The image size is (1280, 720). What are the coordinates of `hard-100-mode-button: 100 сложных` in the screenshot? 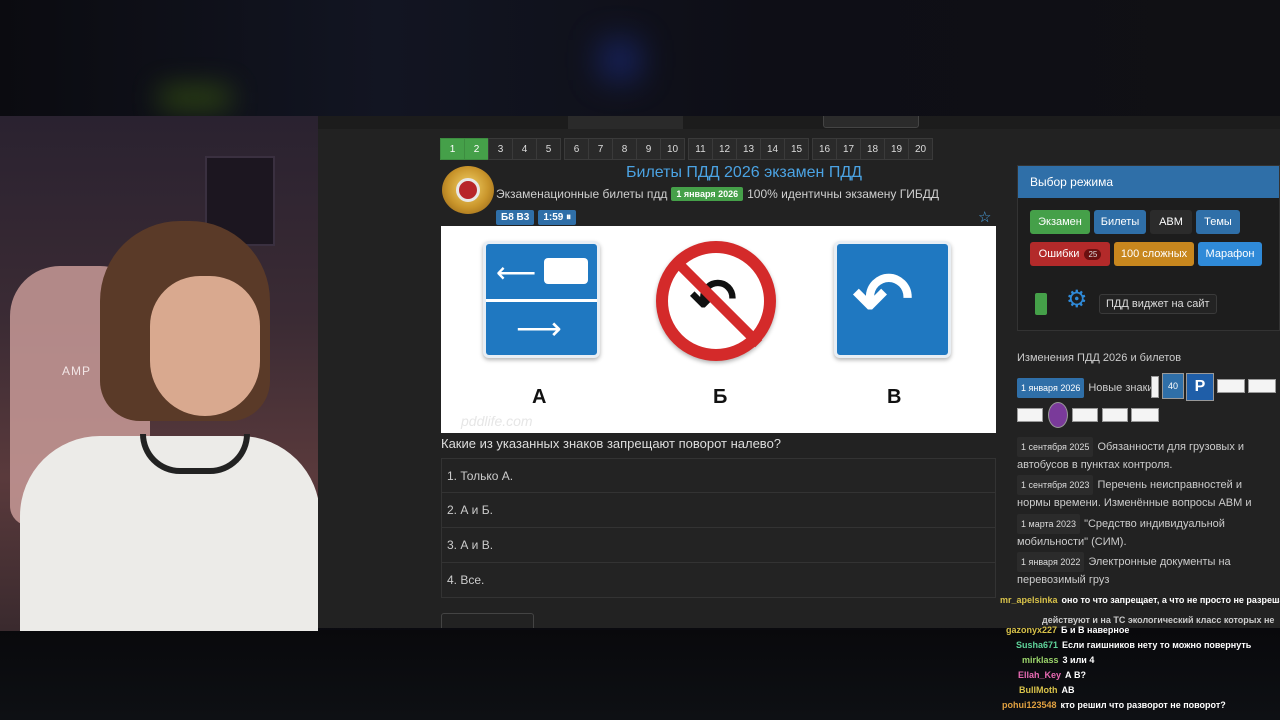 It's located at (1154, 254).